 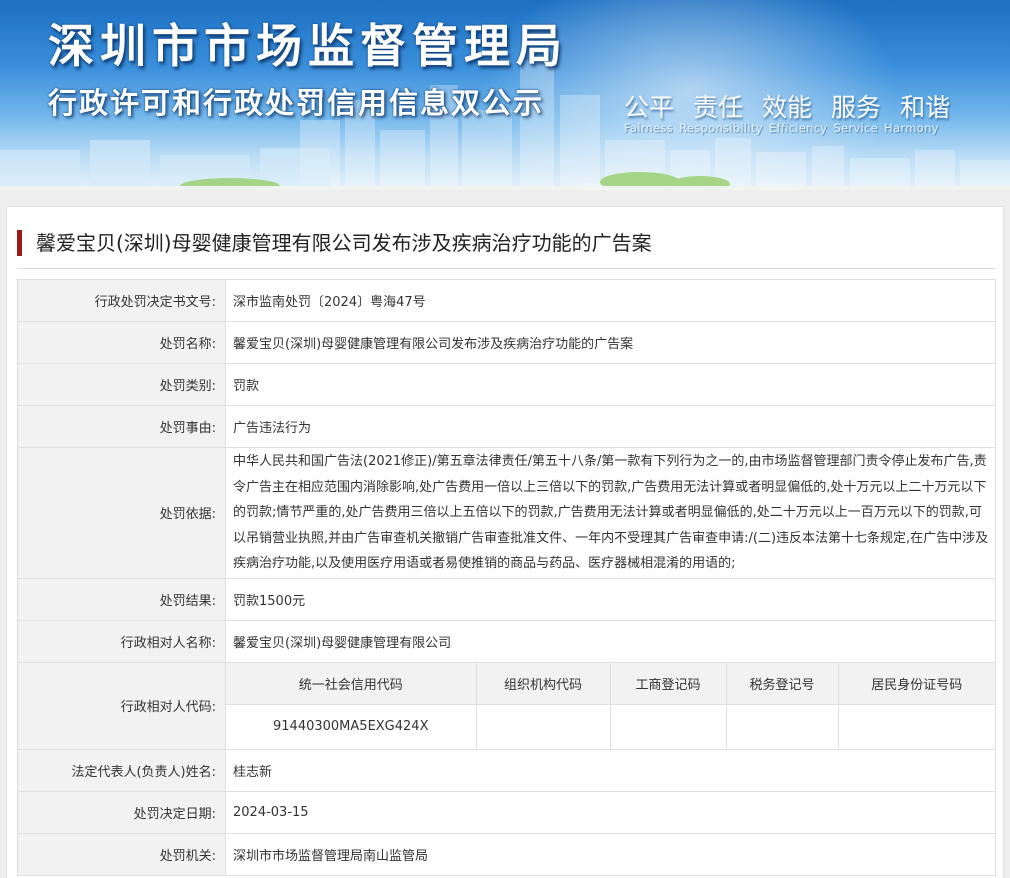 What do you see at coordinates (121, 770) in the screenshot?
I see `label-legal-rep: 法定代表人(负责人)姓名:` at bounding box center [121, 770].